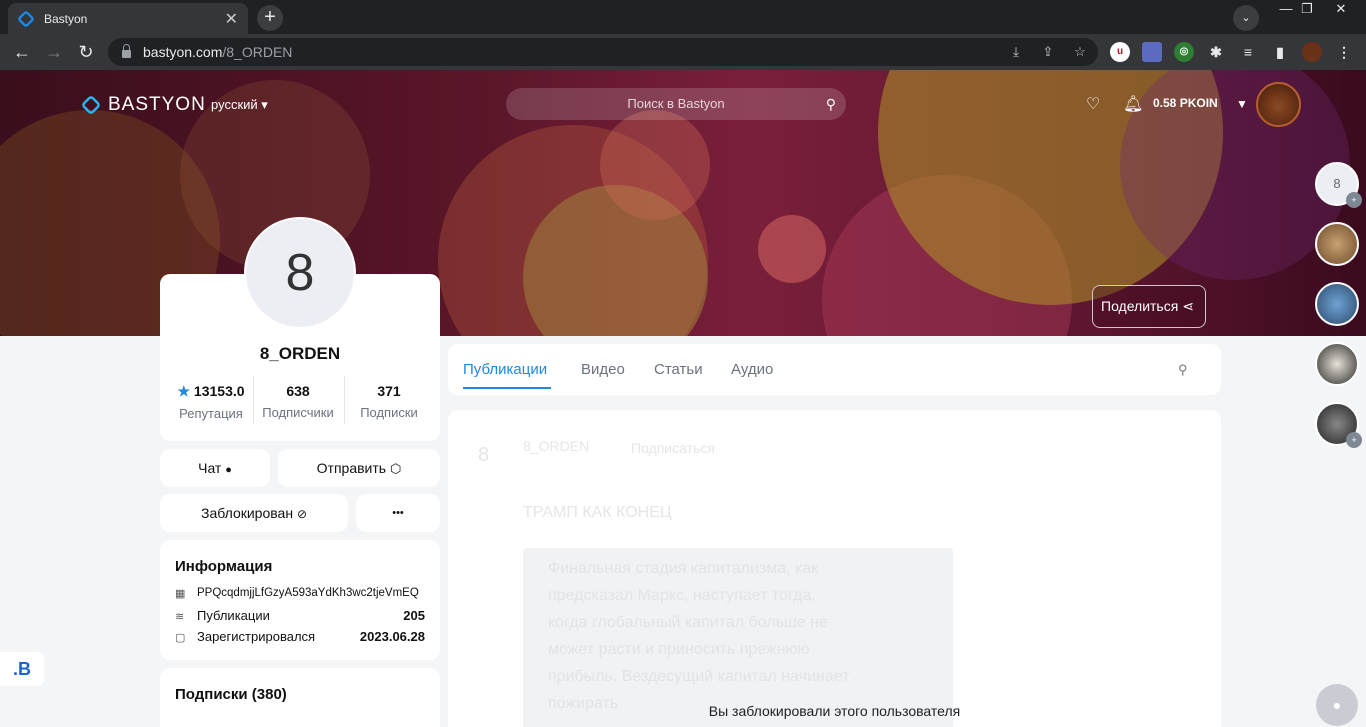 The width and height of the screenshot is (1366, 727). Describe the element at coordinates (597, 512) in the screenshot. I see `post-title: ТРАМП КАК КОНЕЦ` at that location.